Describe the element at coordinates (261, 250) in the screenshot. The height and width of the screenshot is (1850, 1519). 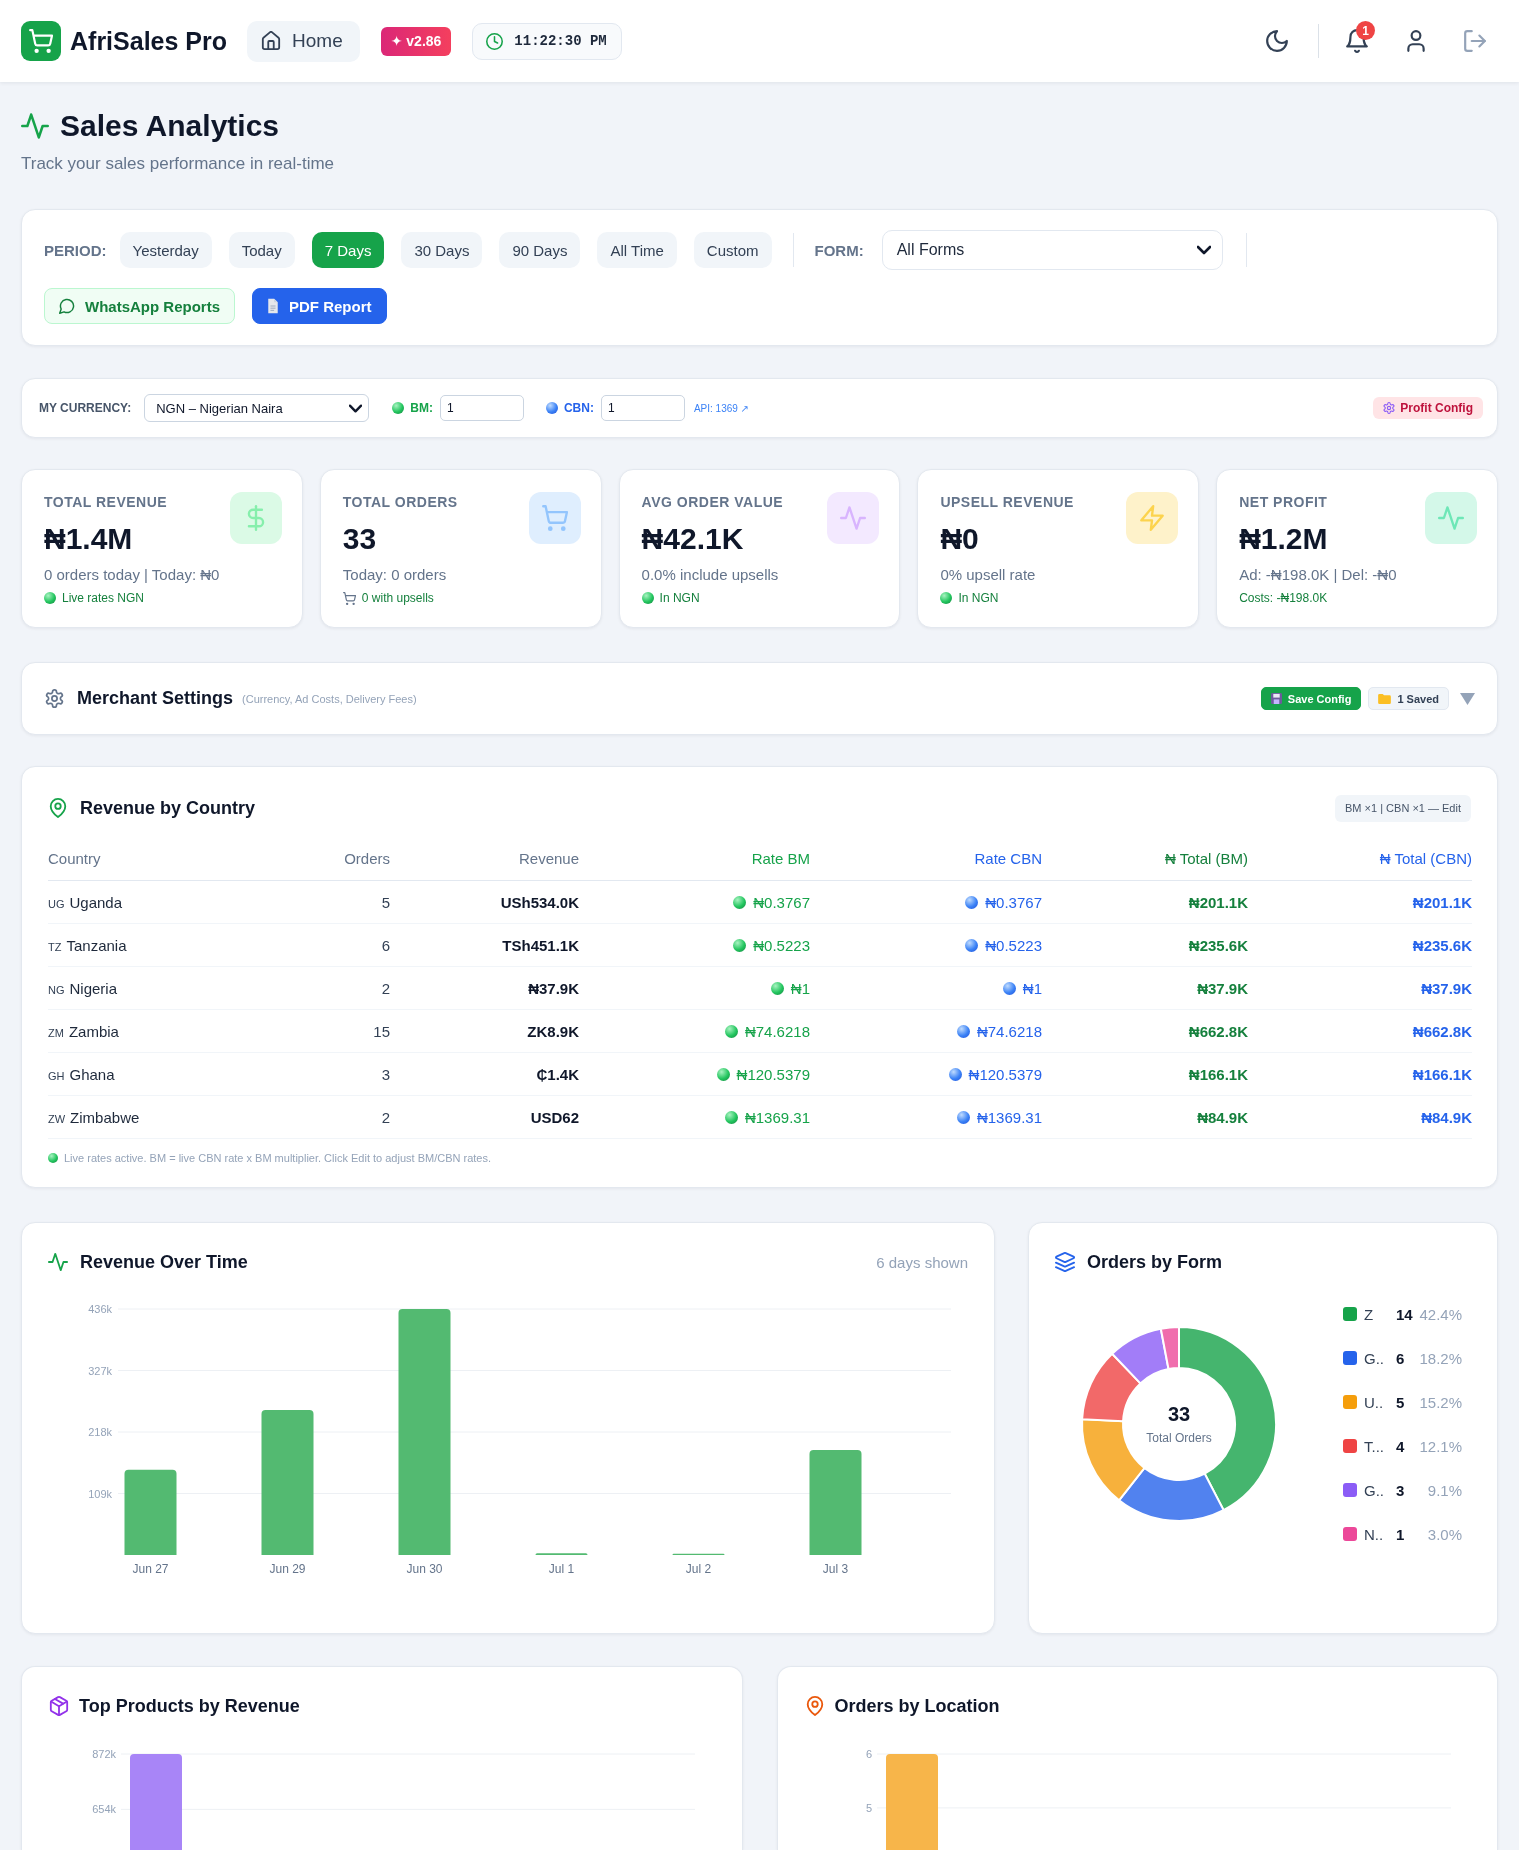
I see `period-tab: Today` at that location.